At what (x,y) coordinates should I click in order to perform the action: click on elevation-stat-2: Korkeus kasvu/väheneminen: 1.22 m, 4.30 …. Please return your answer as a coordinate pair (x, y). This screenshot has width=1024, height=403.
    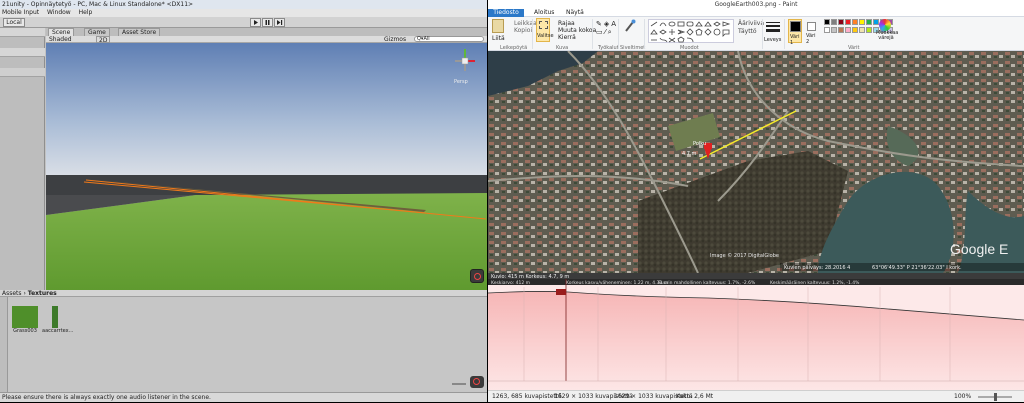
    Looking at the image, I should click on (617, 283).